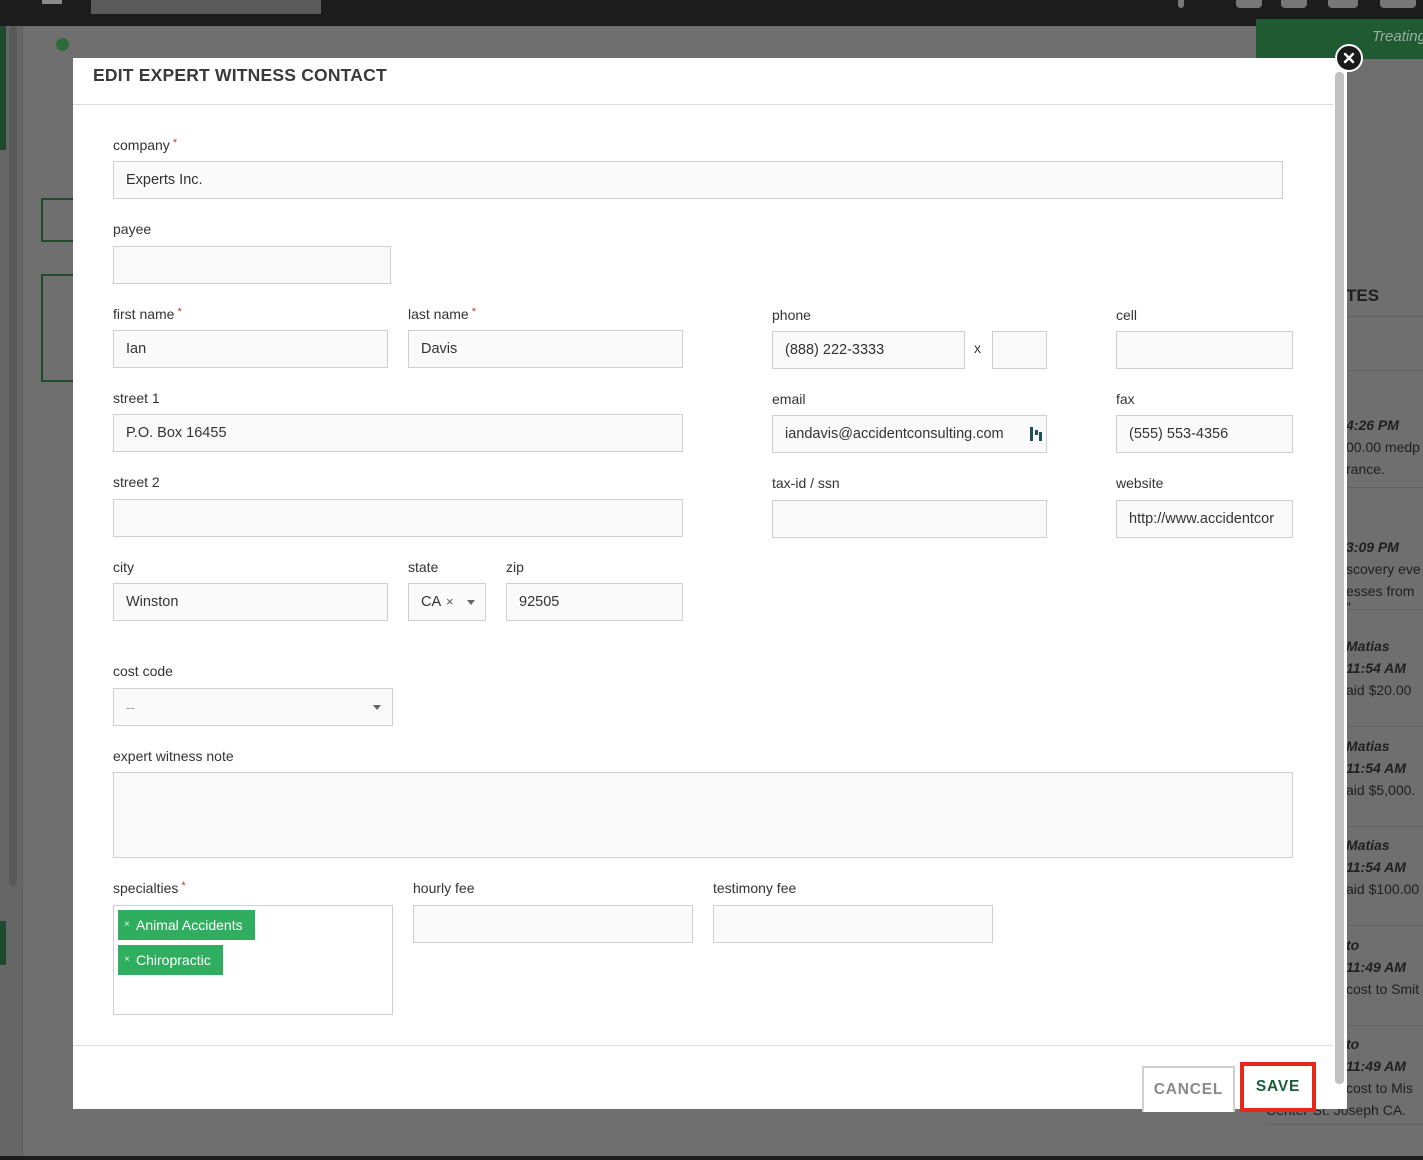 Image resolution: width=1423 pixels, height=1160 pixels. Describe the element at coordinates (132, 229) in the screenshot. I see `payee-label: payee` at that location.